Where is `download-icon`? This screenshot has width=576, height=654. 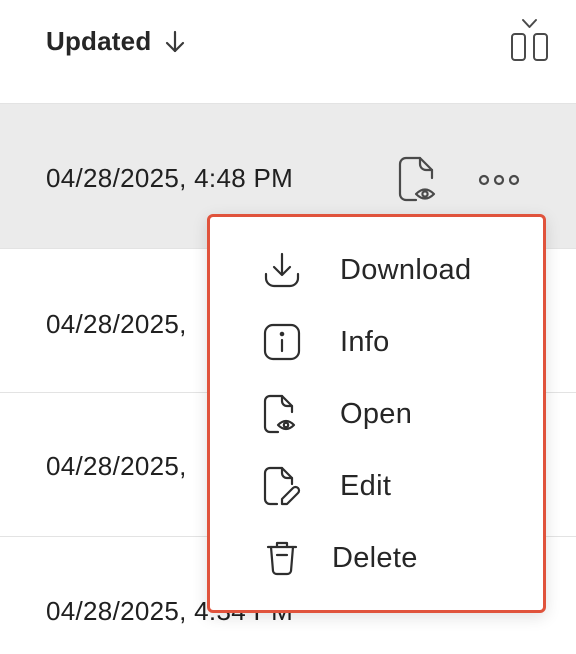 download-icon is located at coordinates (282, 270).